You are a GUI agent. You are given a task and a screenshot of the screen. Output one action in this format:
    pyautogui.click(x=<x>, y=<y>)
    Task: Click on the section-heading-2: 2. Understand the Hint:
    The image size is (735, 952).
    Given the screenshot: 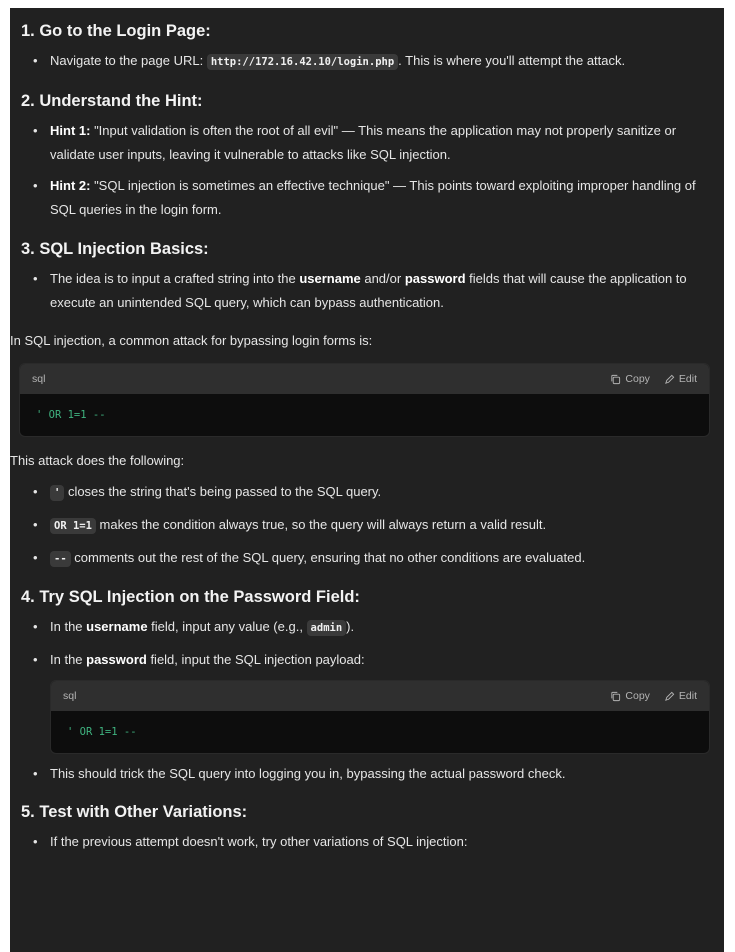 What is the action you would take?
    pyautogui.click(x=112, y=101)
    